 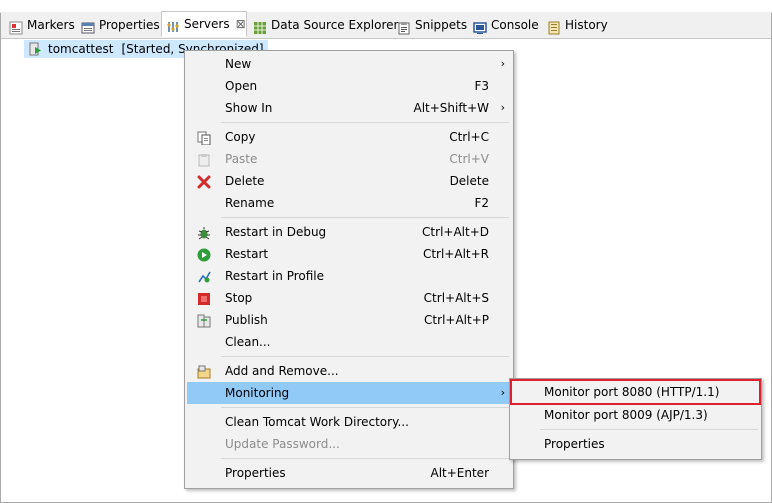 I want to click on menu-item-shortcut: Ctrl+C, so click(x=469, y=137).